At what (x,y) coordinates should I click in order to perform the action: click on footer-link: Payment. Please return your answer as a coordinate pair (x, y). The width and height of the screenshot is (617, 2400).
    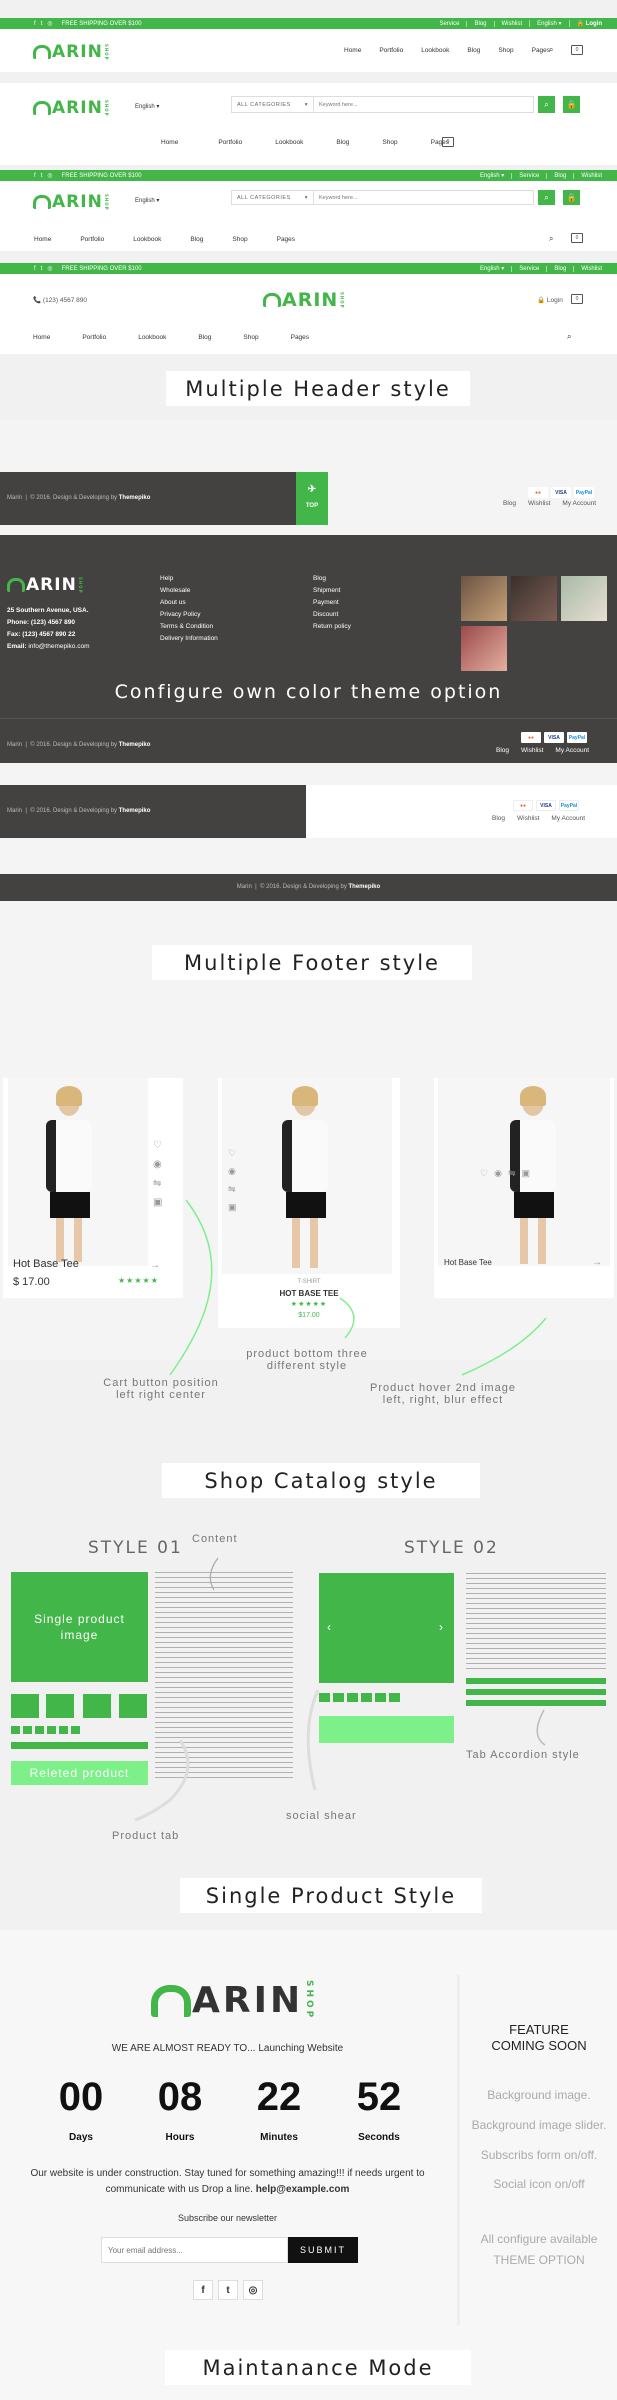
    Looking at the image, I should click on (332, 603).